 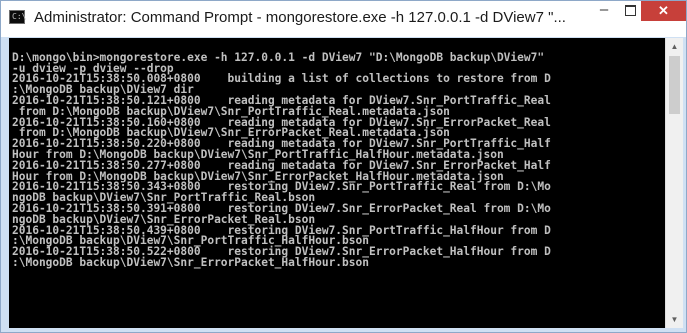 What do you see at coordinates (674, 85) in the screenshot?
I see `scrollbar-thumb` at bounding box center [674, 85].